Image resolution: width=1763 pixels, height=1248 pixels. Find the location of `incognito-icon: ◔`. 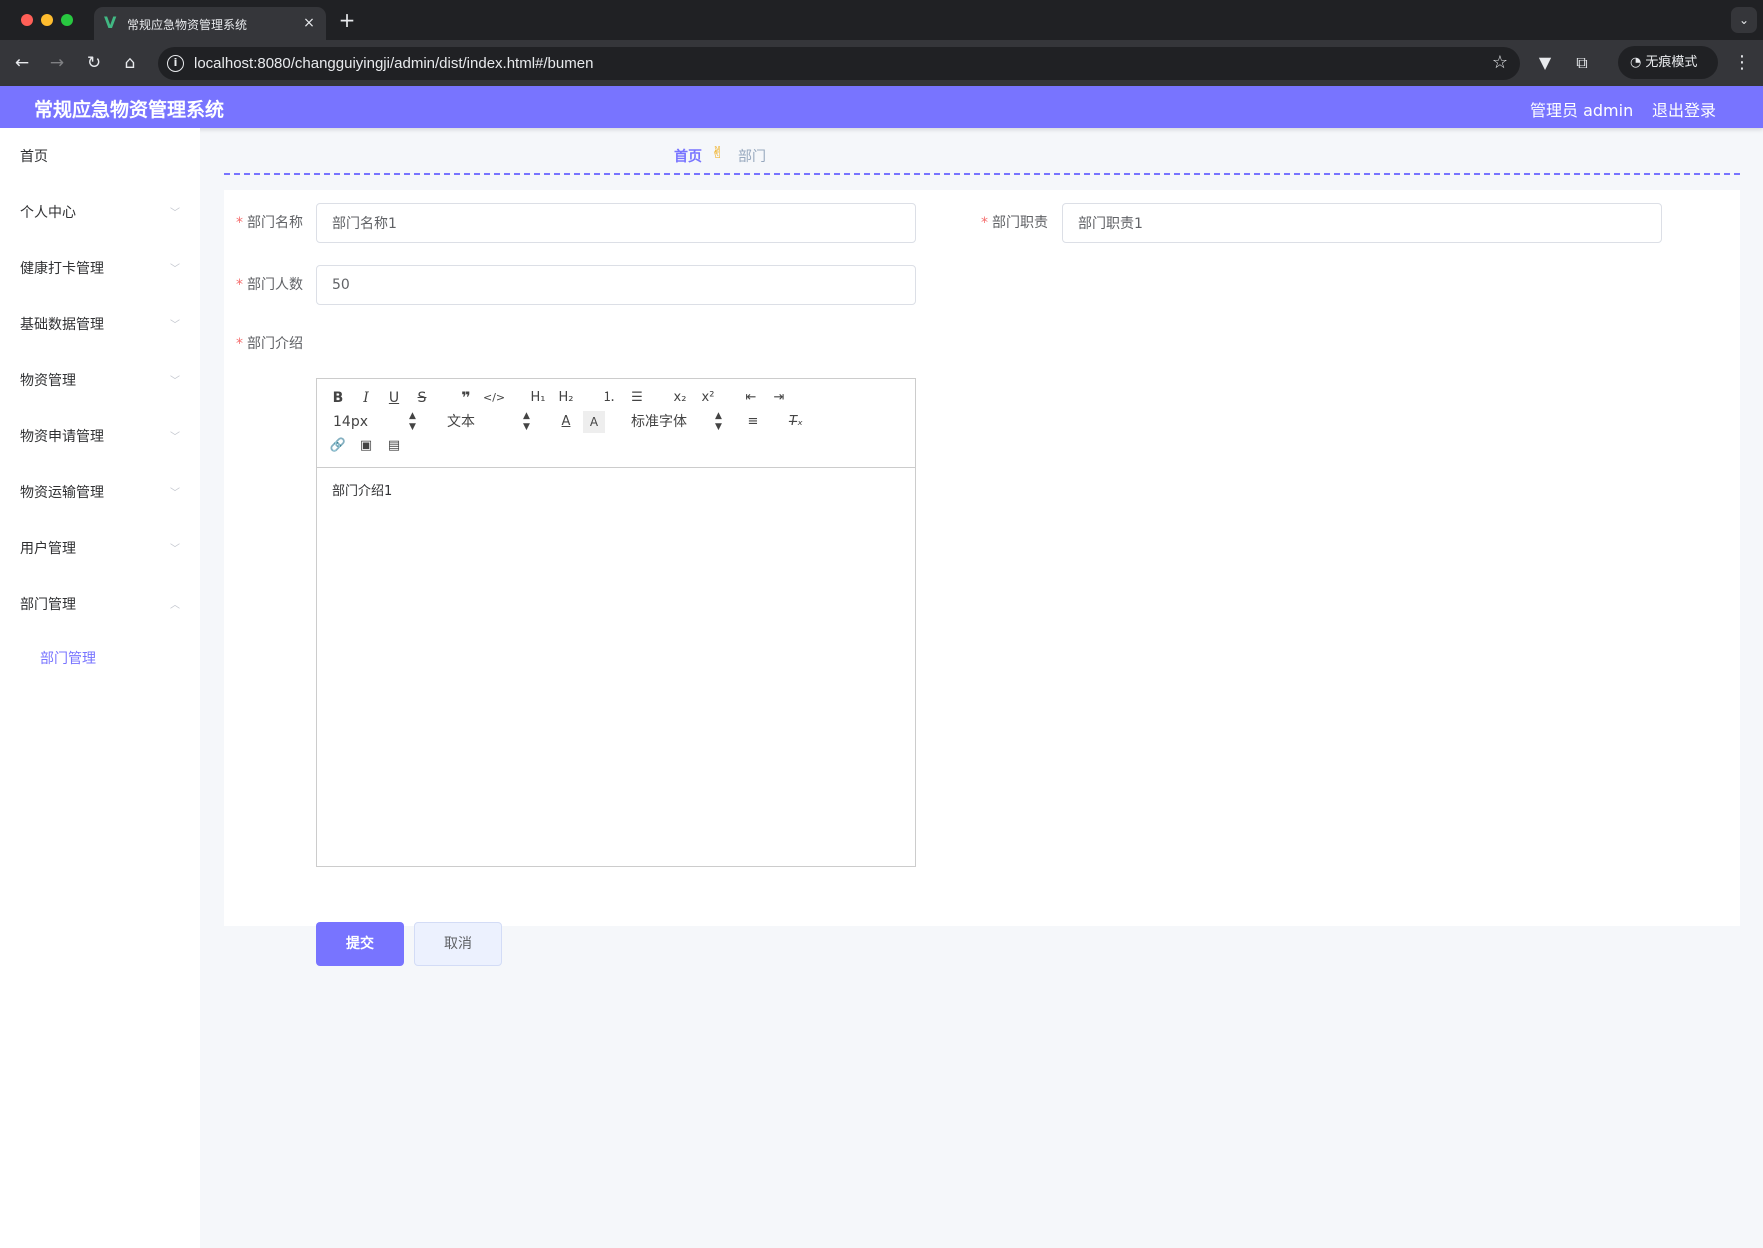

incognito-icon: ◔ is located at coordinates (1636, 62).